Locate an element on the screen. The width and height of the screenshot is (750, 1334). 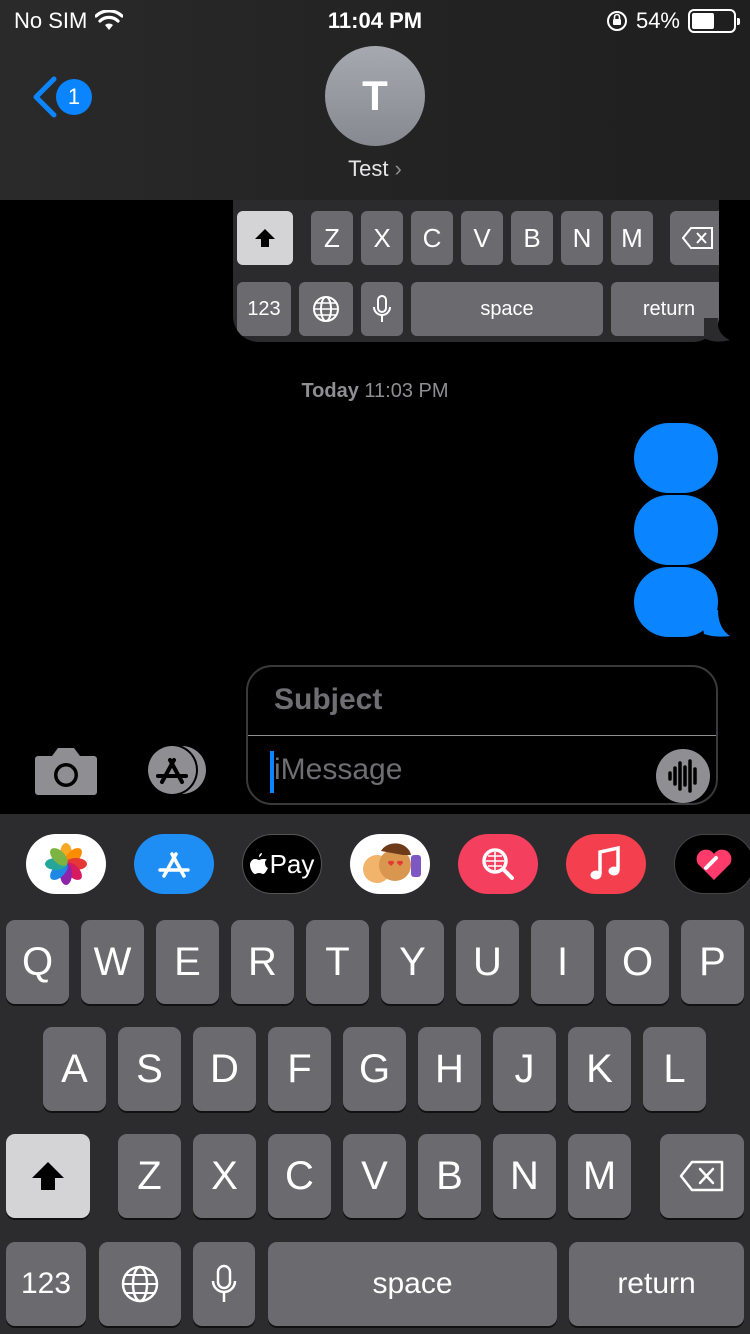
message-composer: Subject iMessage is located at coordinates (482, 735).